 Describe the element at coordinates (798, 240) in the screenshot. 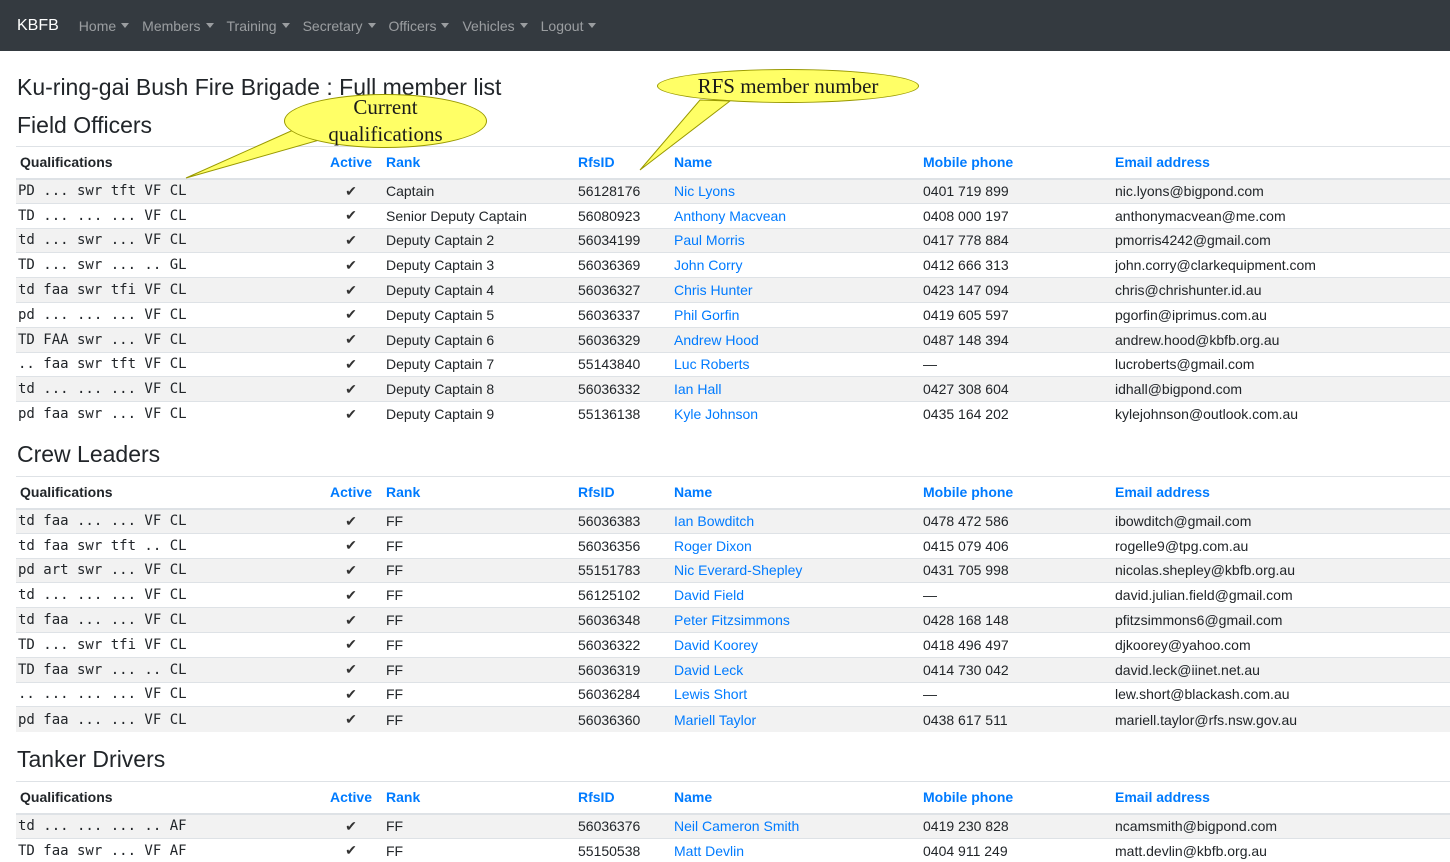

I see `name-link: Paul Morris` at that location.